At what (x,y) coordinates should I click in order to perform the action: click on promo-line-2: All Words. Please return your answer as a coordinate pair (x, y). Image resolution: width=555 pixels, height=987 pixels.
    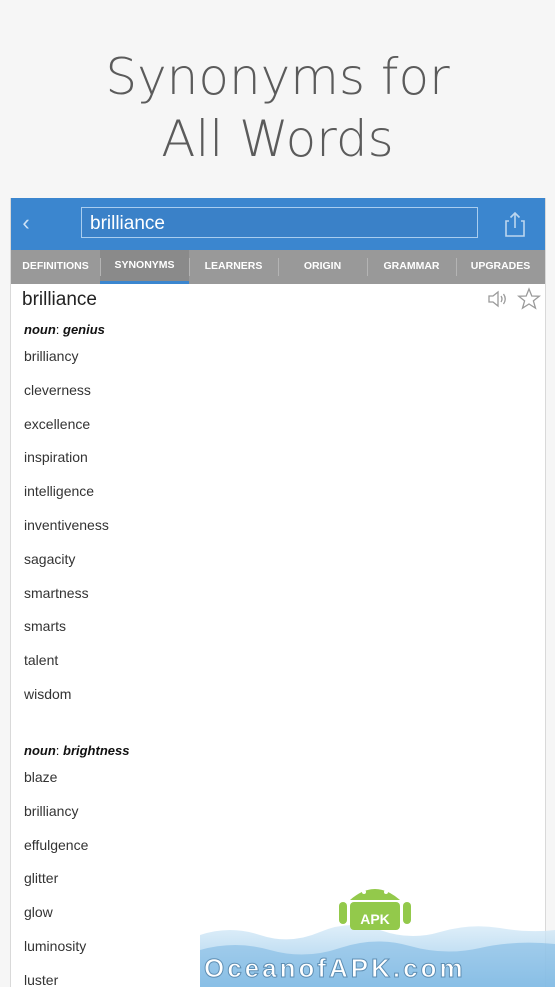
    Looking at the image, I should click on (277, 139).